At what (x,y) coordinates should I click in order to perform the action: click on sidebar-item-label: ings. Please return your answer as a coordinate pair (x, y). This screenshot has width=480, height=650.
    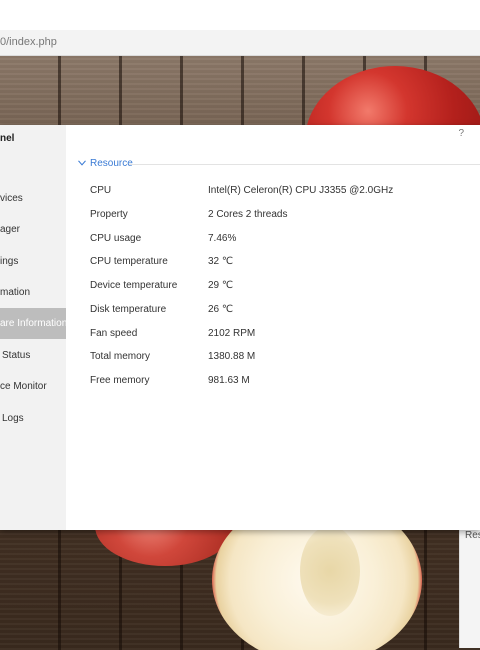
    Looking at the image, I should click on (9, 261).